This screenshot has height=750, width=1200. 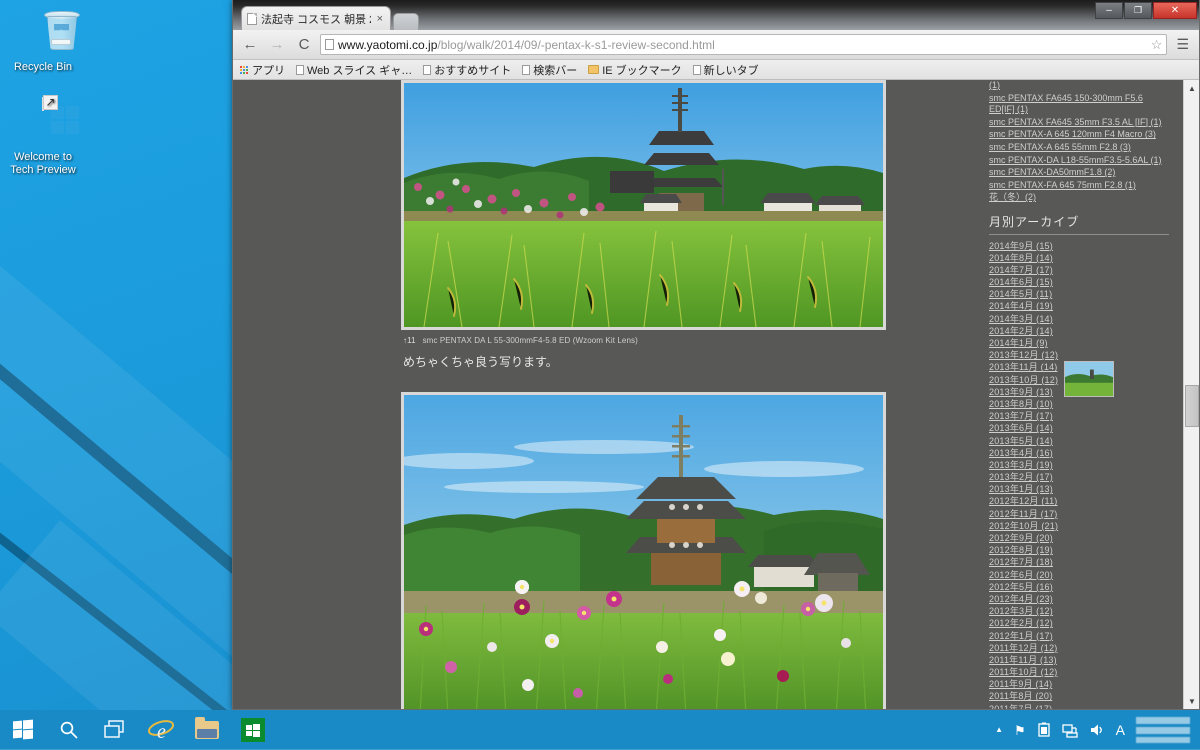 What do you see at coordinates (1079, 637) in the screenshot?
I see `sidebar-archive-link: 2012年1月 (17)` at bounding box center [1079, 637].